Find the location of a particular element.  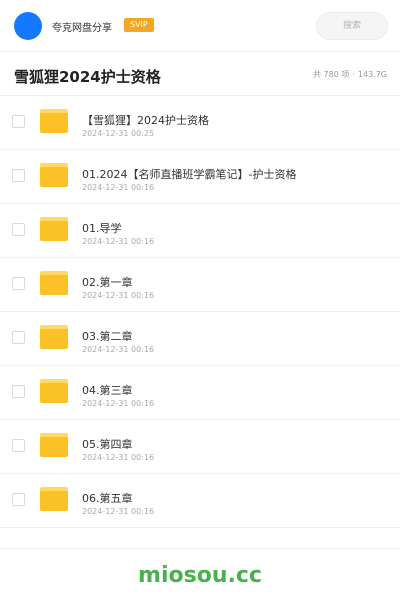

folder-size: 143.7G is located at coordinates (372, 74).